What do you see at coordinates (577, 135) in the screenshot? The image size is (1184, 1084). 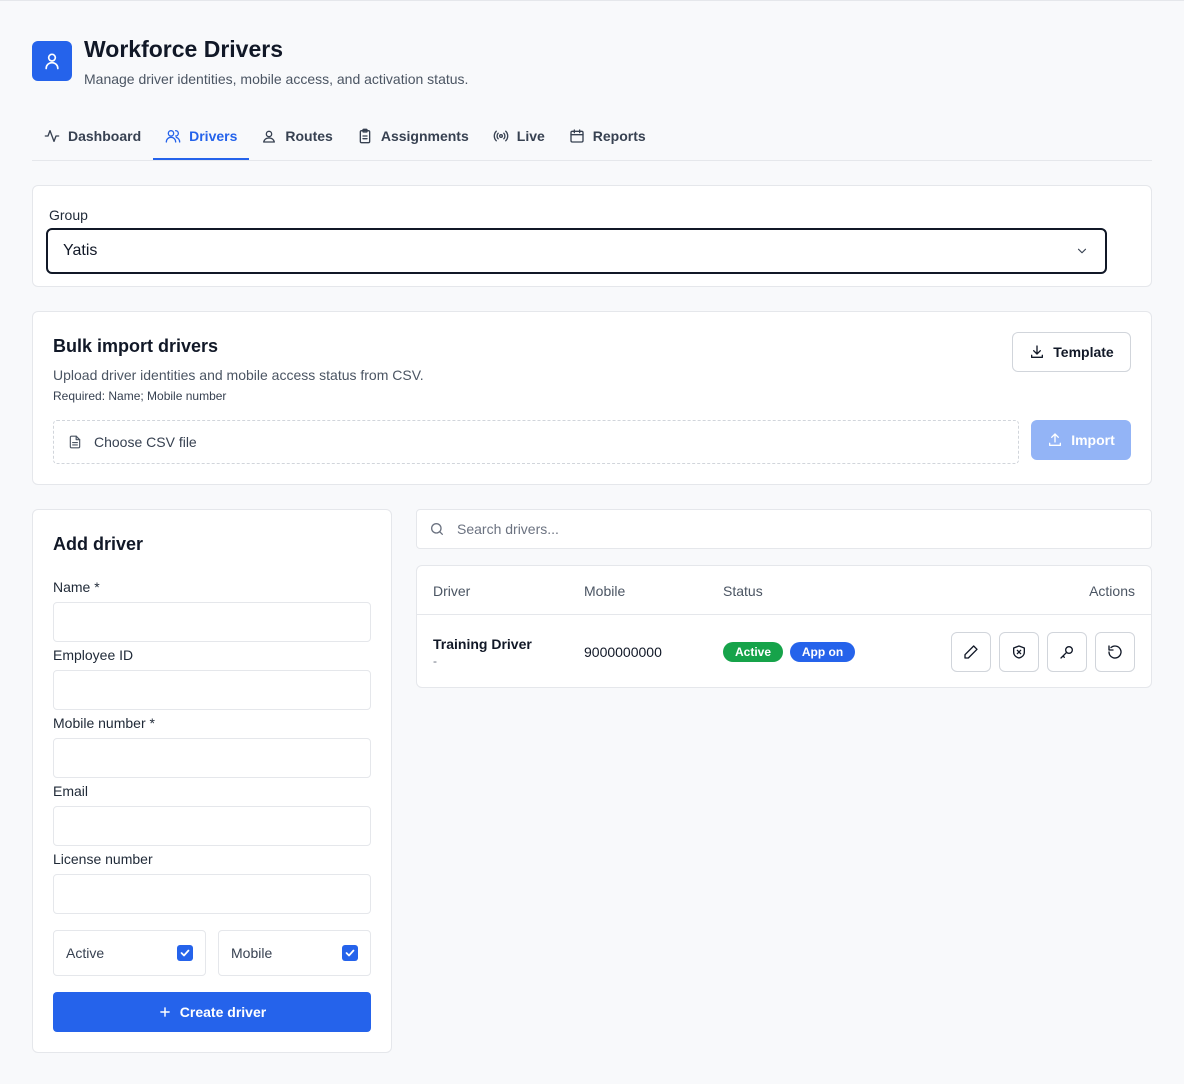 I see `calendar-icon` at bounding box center [577, 135].